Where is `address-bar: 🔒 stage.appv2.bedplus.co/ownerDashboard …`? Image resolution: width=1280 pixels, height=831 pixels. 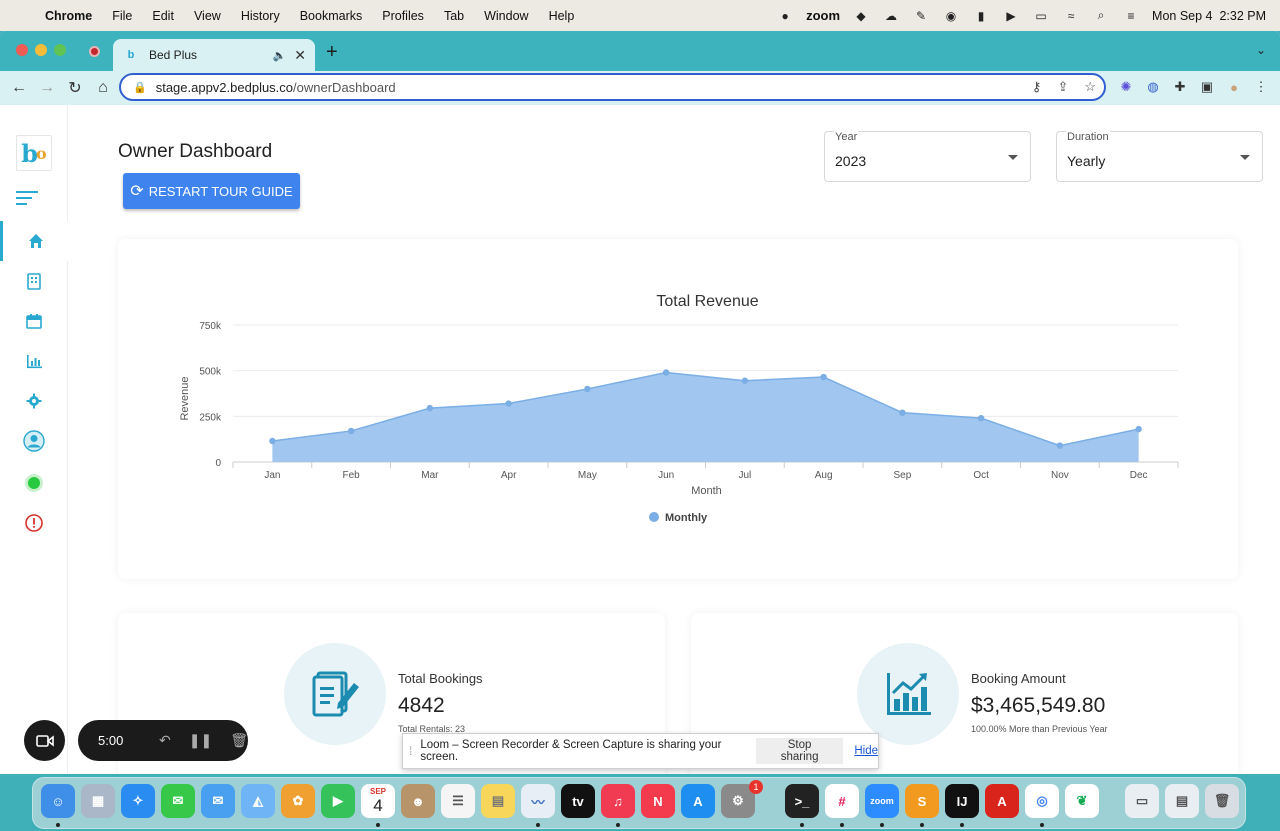
address-bar: 🔒 stage.appv2.bedplus.co/ownerDashboard … is located at coordinates (612, 87).